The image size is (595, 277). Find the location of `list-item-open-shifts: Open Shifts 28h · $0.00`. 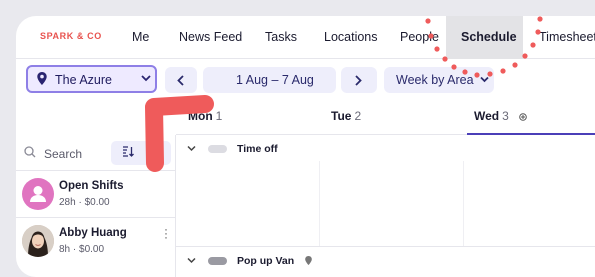

list-item-open-shifts: Open Shifts 28h · $0.00 is located at coordinates (96, 195).